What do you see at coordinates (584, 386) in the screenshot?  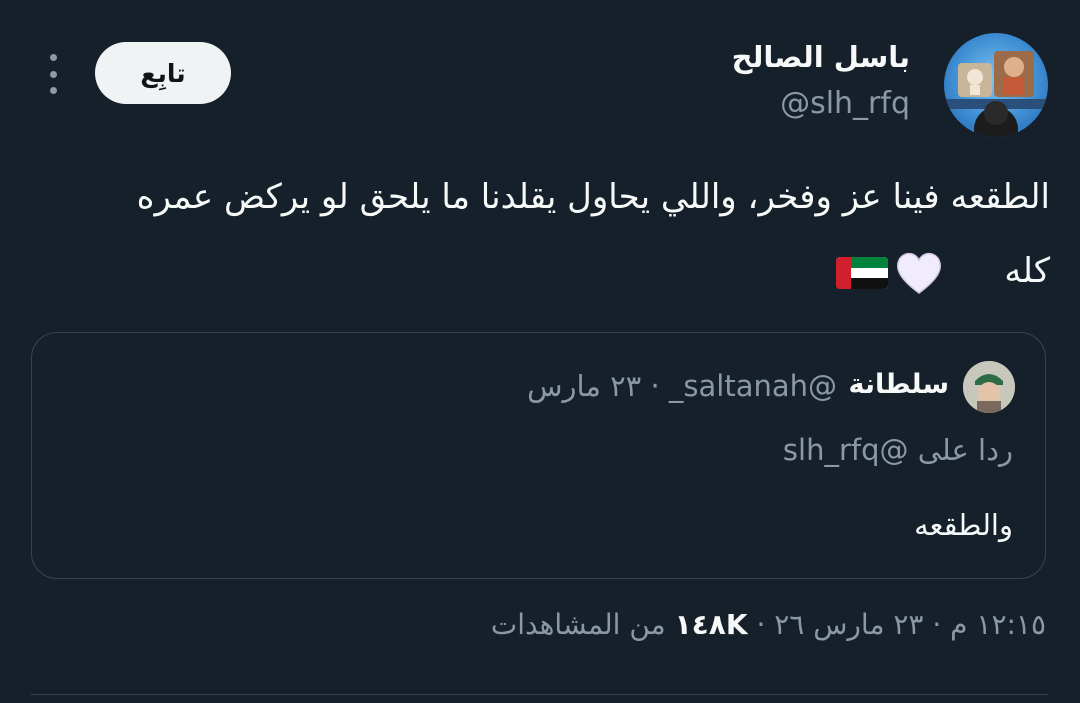 I see `quote-date: ٢٣ مارس` at bounding box center [584, 386].